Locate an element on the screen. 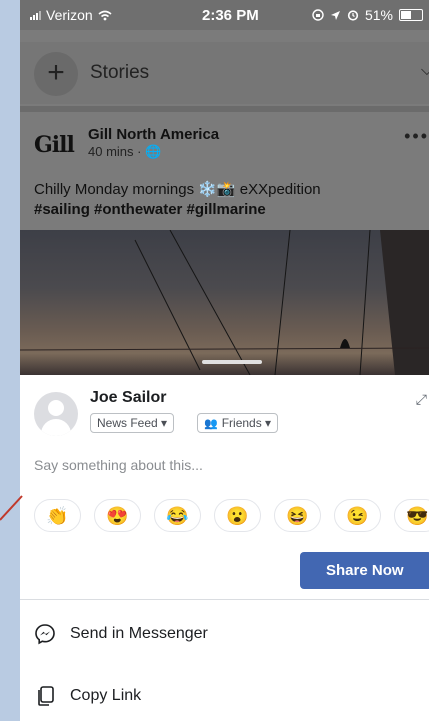 This screenshot has width=429, height=721. user-name: Joe Sailor is located at coordinates (128, 397).